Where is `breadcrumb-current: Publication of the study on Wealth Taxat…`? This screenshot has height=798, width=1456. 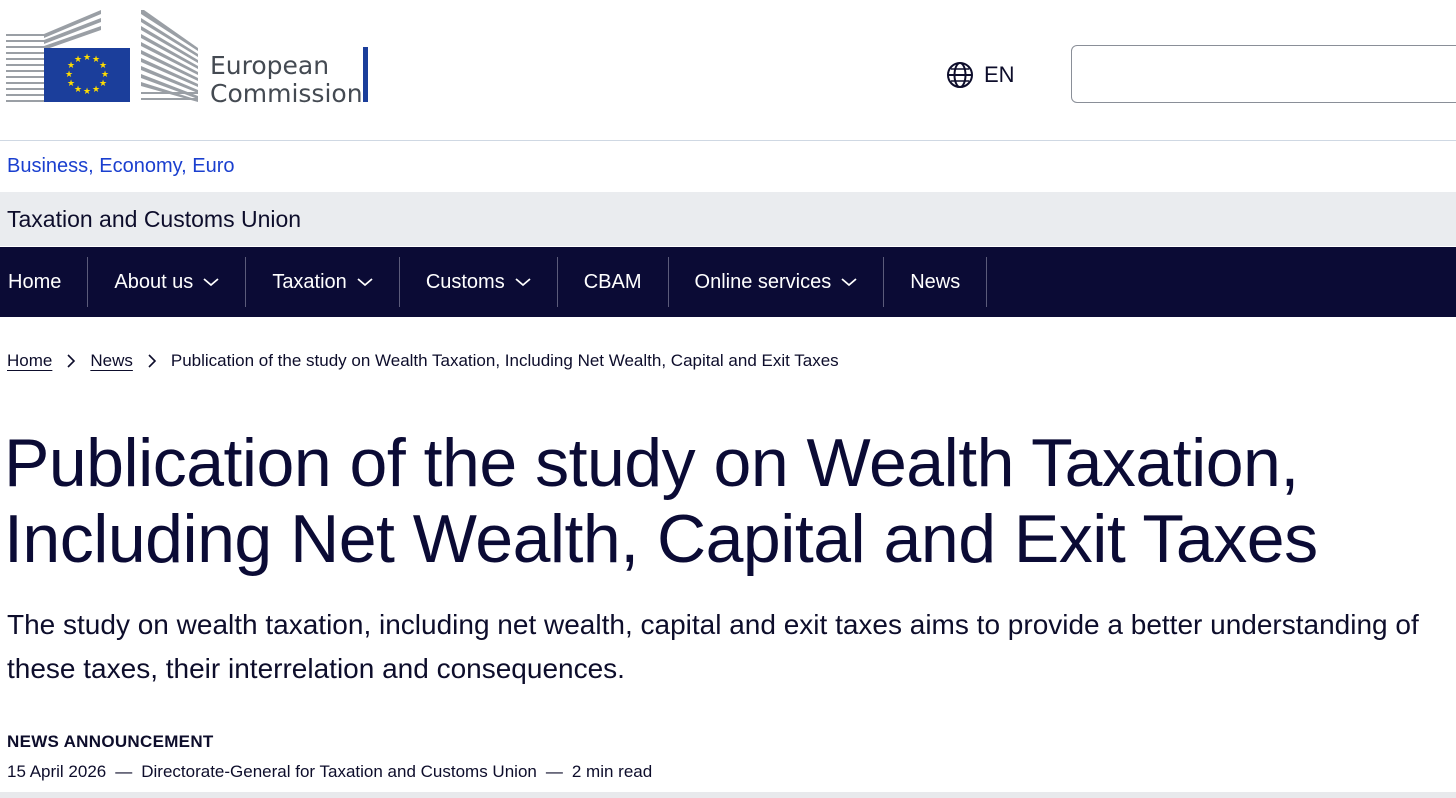
breadcrumb-current: Publication of the study on Wealth Taxat… is located at coordinates (504, 360).